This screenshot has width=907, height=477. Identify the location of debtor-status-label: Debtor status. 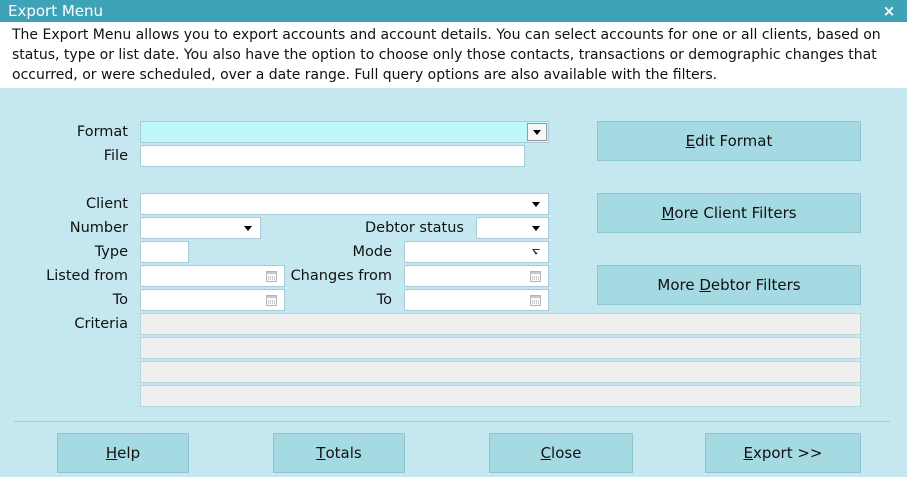
(414, 228).